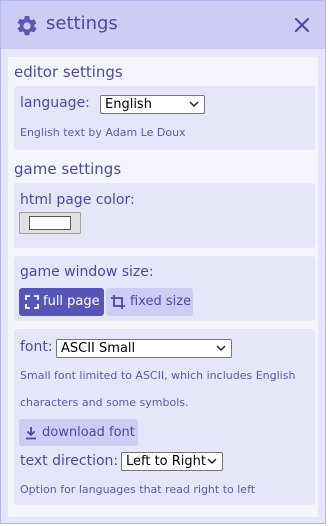 This screenshot has width=328, height=526. I want to click on text-direction-label: text direction:, so click(69, 461).